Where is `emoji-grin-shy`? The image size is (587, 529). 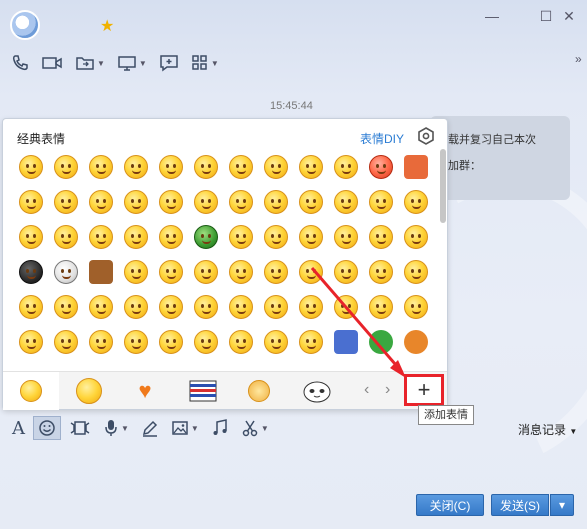
emoji-grin-shy is located at coordinates (65, 166).